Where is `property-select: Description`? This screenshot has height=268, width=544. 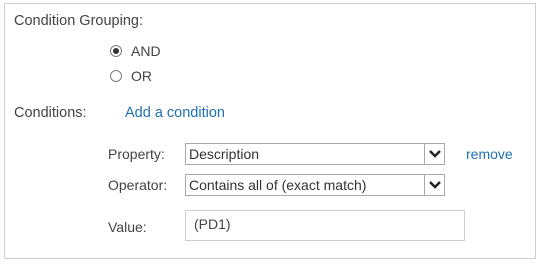 property-select: Description is located at coordinates (315, 154).